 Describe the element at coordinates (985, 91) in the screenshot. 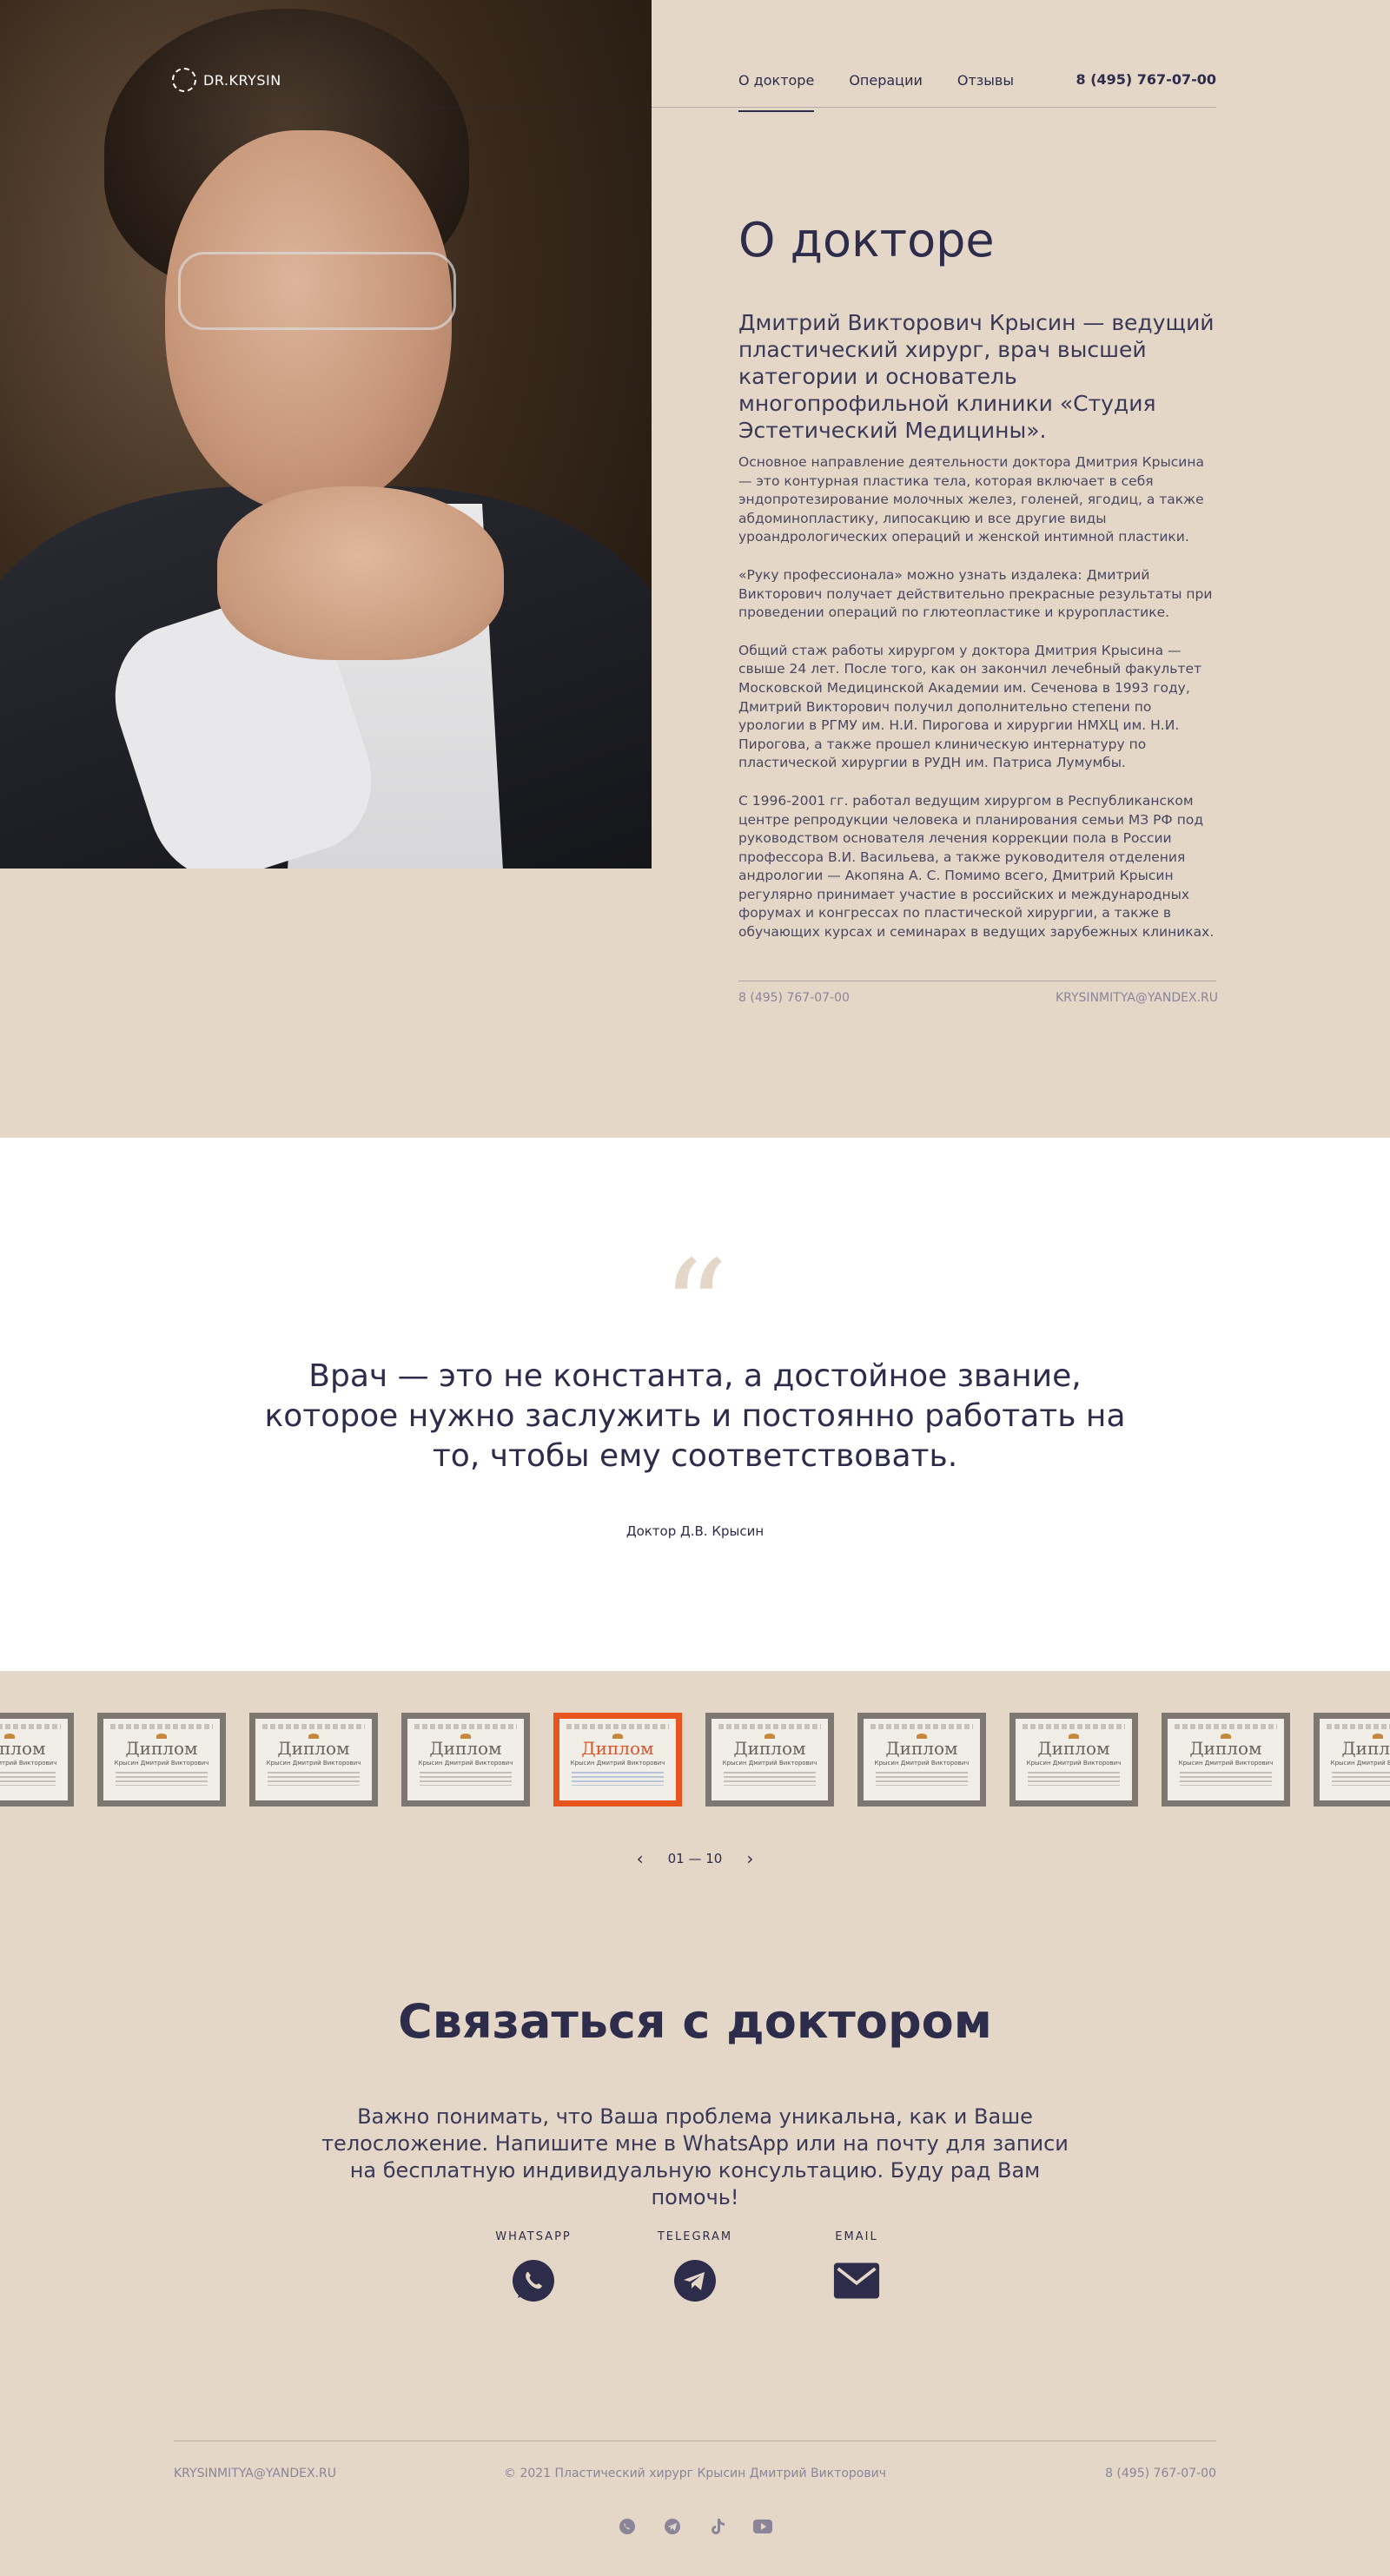

I see `nav-item-reviews: Отзывы` at that location.